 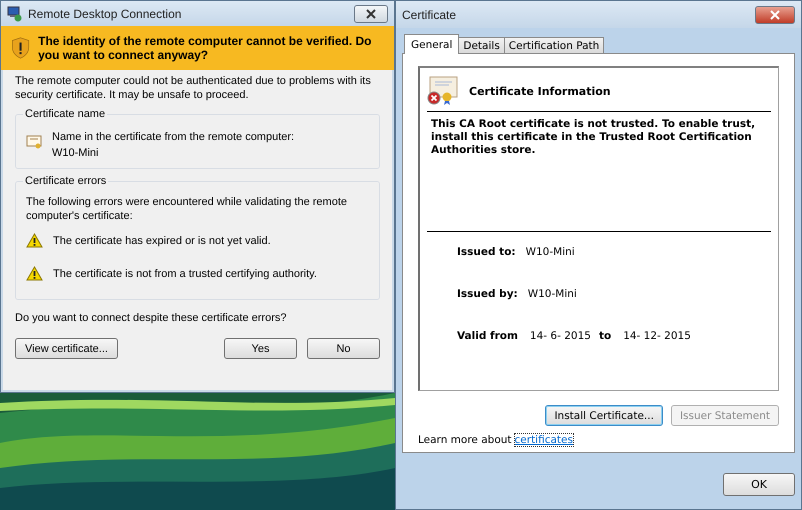 What do you see at coordinates (443, 91) in the screenshot?
I see `certificate-error-icon` at bounding box center [443, 91].